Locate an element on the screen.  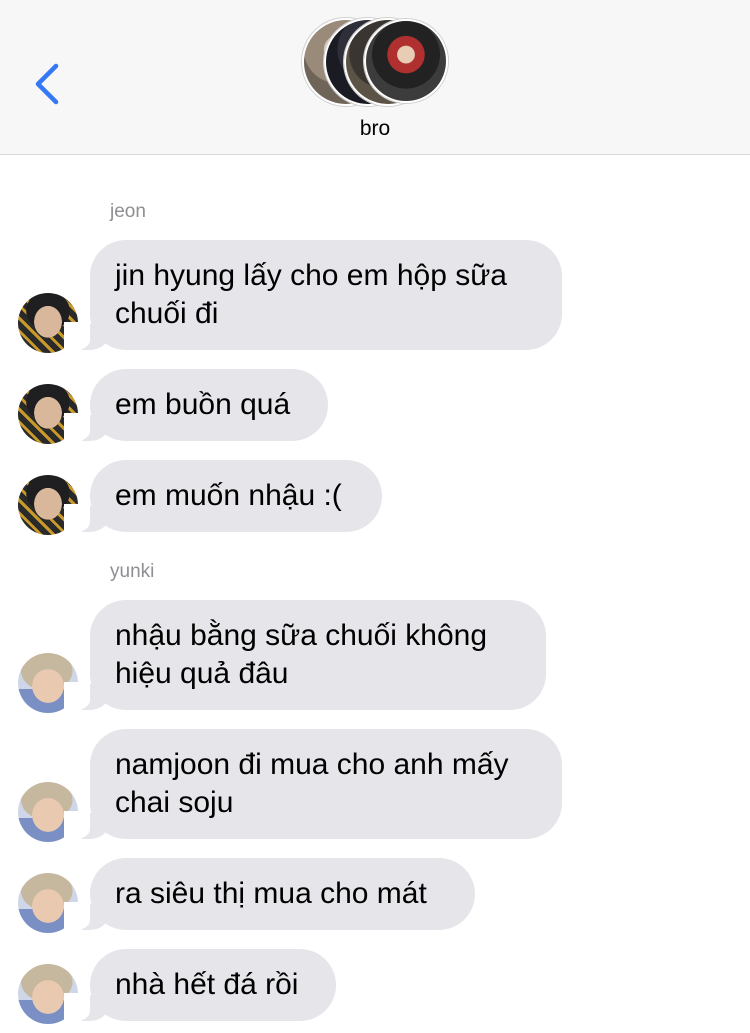
group-avatar-stack is located at coordinates (377, 62).